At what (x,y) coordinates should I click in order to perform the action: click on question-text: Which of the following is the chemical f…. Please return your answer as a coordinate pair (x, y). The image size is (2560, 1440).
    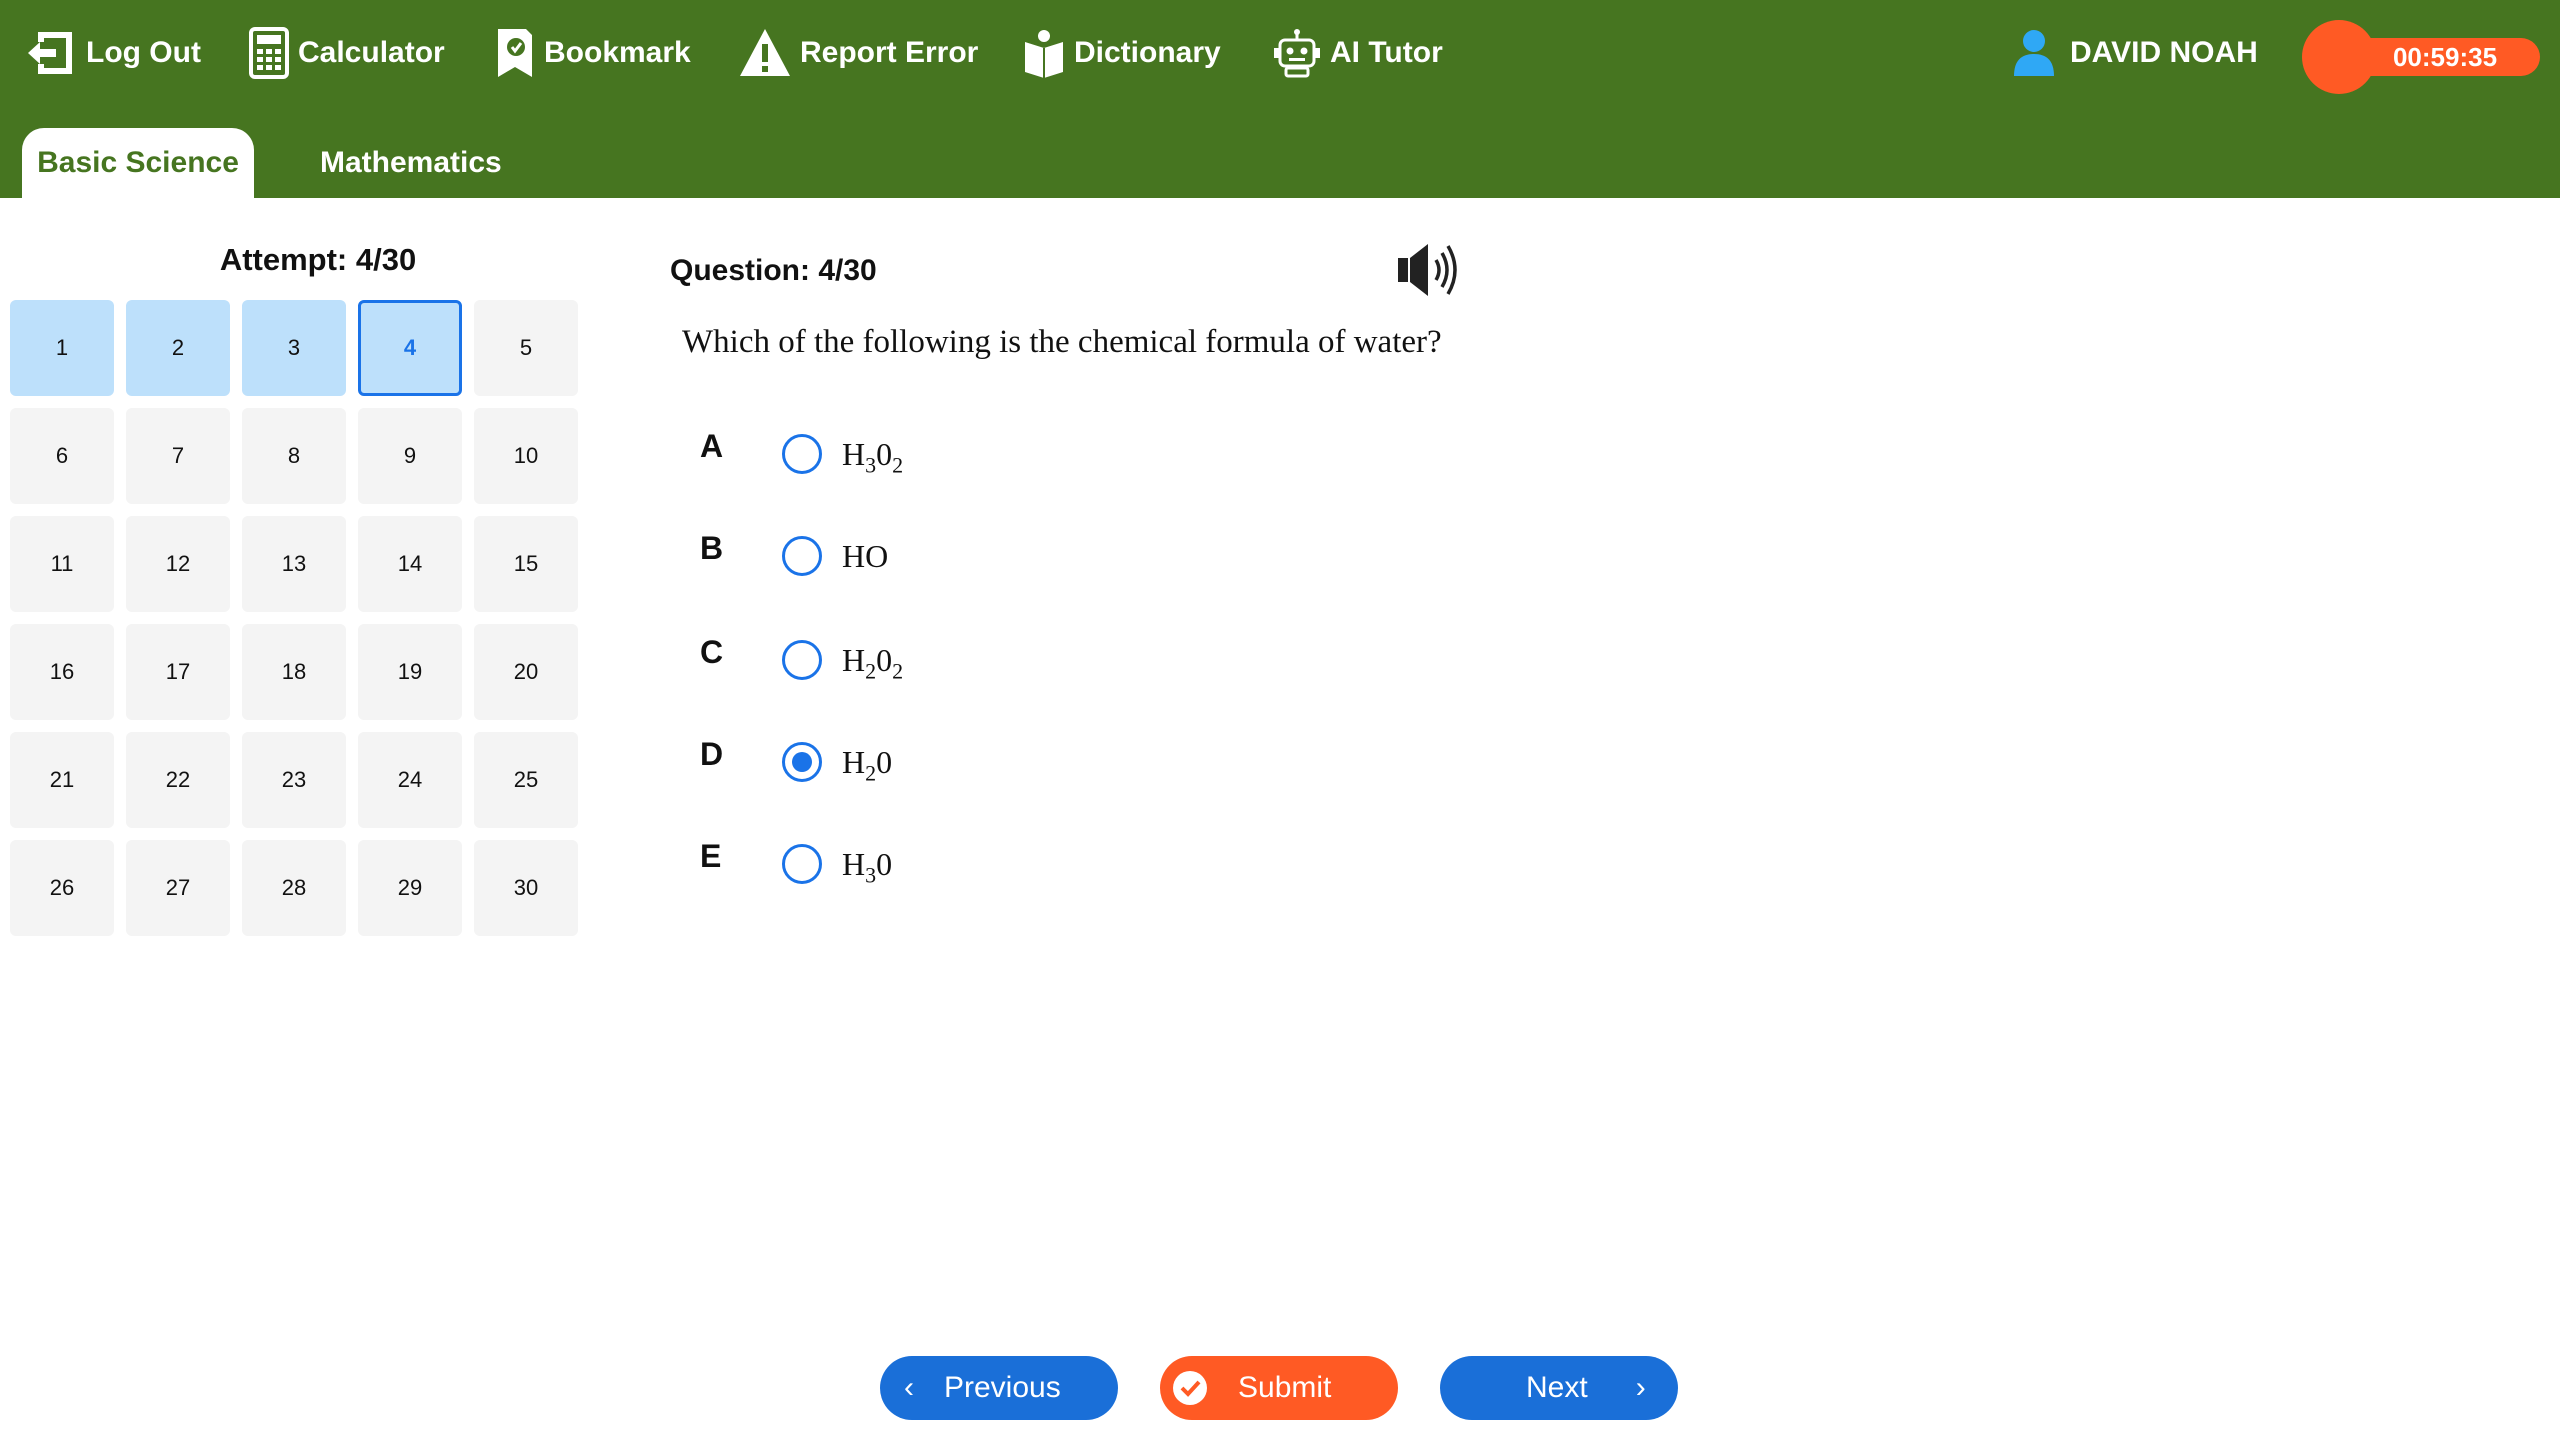
    Looking at the image, I should click on (1062, 342).